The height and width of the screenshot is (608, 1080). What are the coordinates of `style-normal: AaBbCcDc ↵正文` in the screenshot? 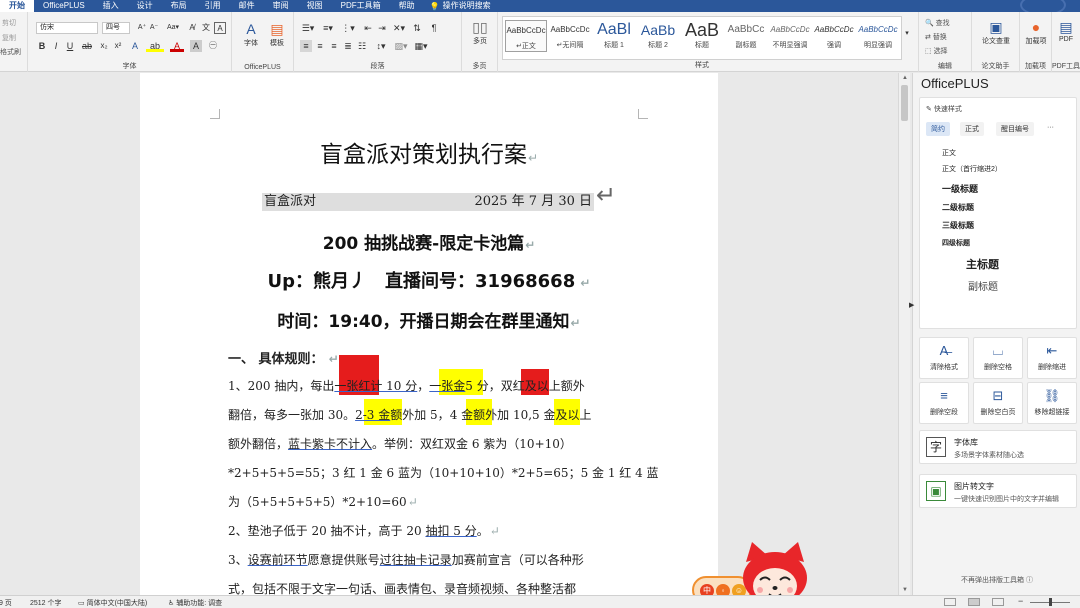 It's located at (526, 36).